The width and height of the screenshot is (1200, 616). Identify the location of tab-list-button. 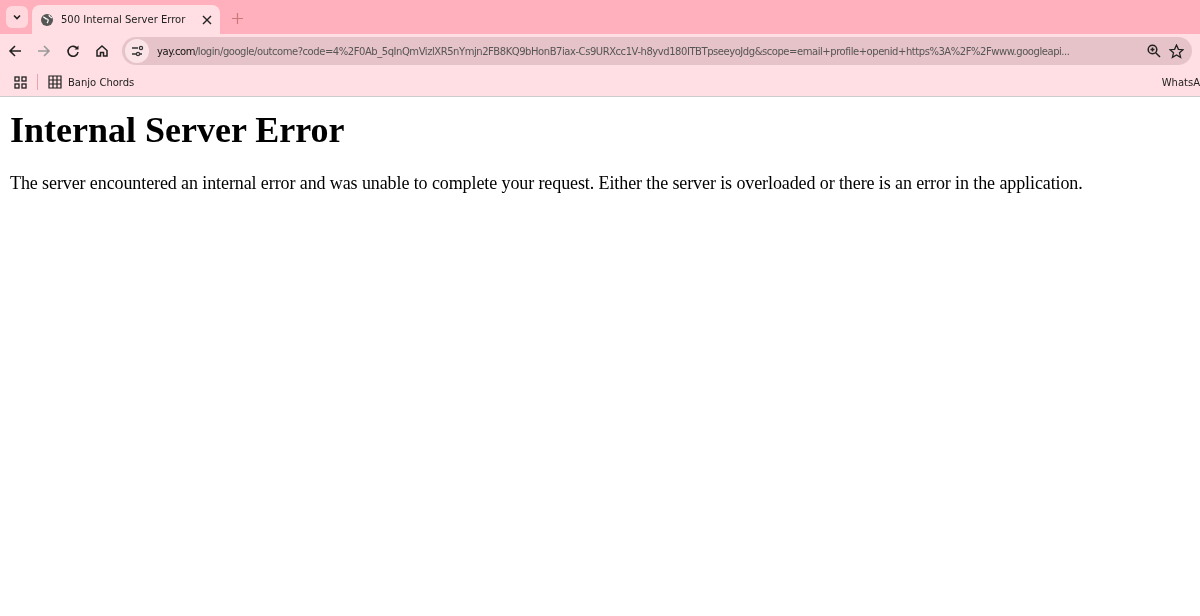
(17, 17).